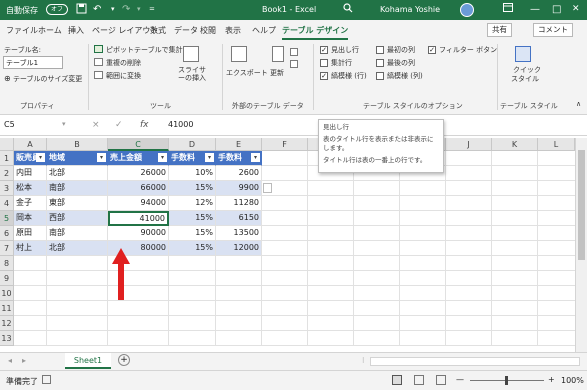 The height and width of the screenshot is (390, 587). What do you see at coordinates (7, 248) in the screenshot?
I see `row-header: 7` at bounding box center [7, 248].